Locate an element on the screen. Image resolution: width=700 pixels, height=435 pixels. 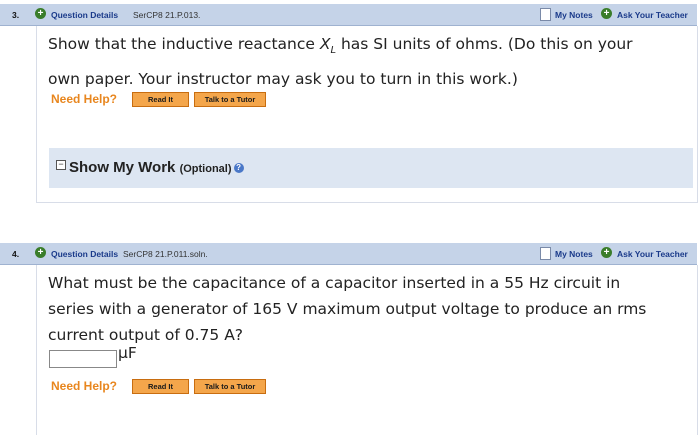
q4-read-it-button: Read It is located at coordinates (160, 386).